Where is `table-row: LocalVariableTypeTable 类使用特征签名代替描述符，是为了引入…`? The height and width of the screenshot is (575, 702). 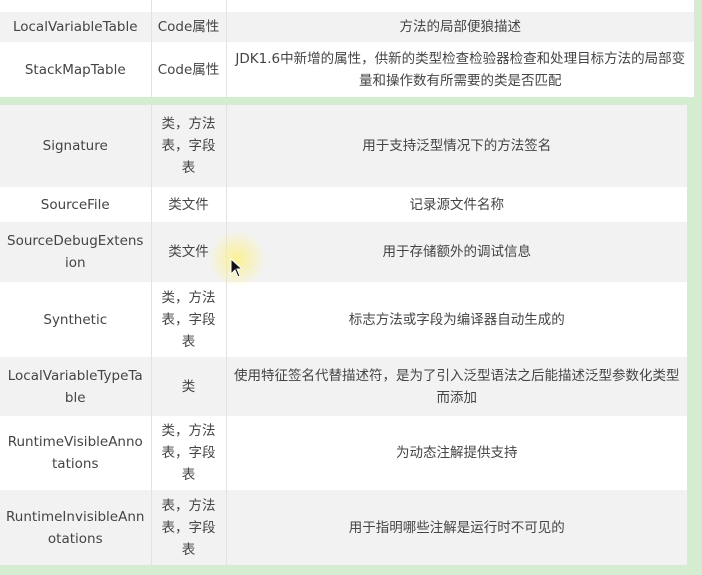 table-row: LocalVariableTypeTable 类使用特征签名代替描述符，是为了引入… is located at coordinates (344, 386).